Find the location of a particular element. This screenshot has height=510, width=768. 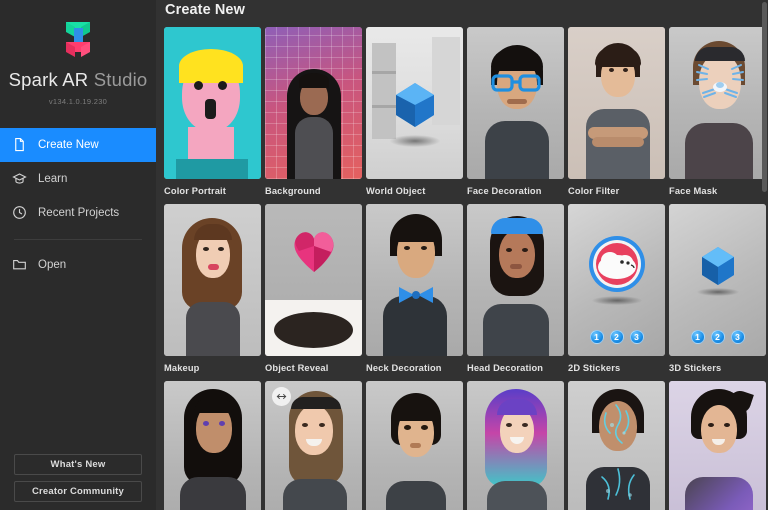

template-card-row3-a is located at coordinates (212, 445).